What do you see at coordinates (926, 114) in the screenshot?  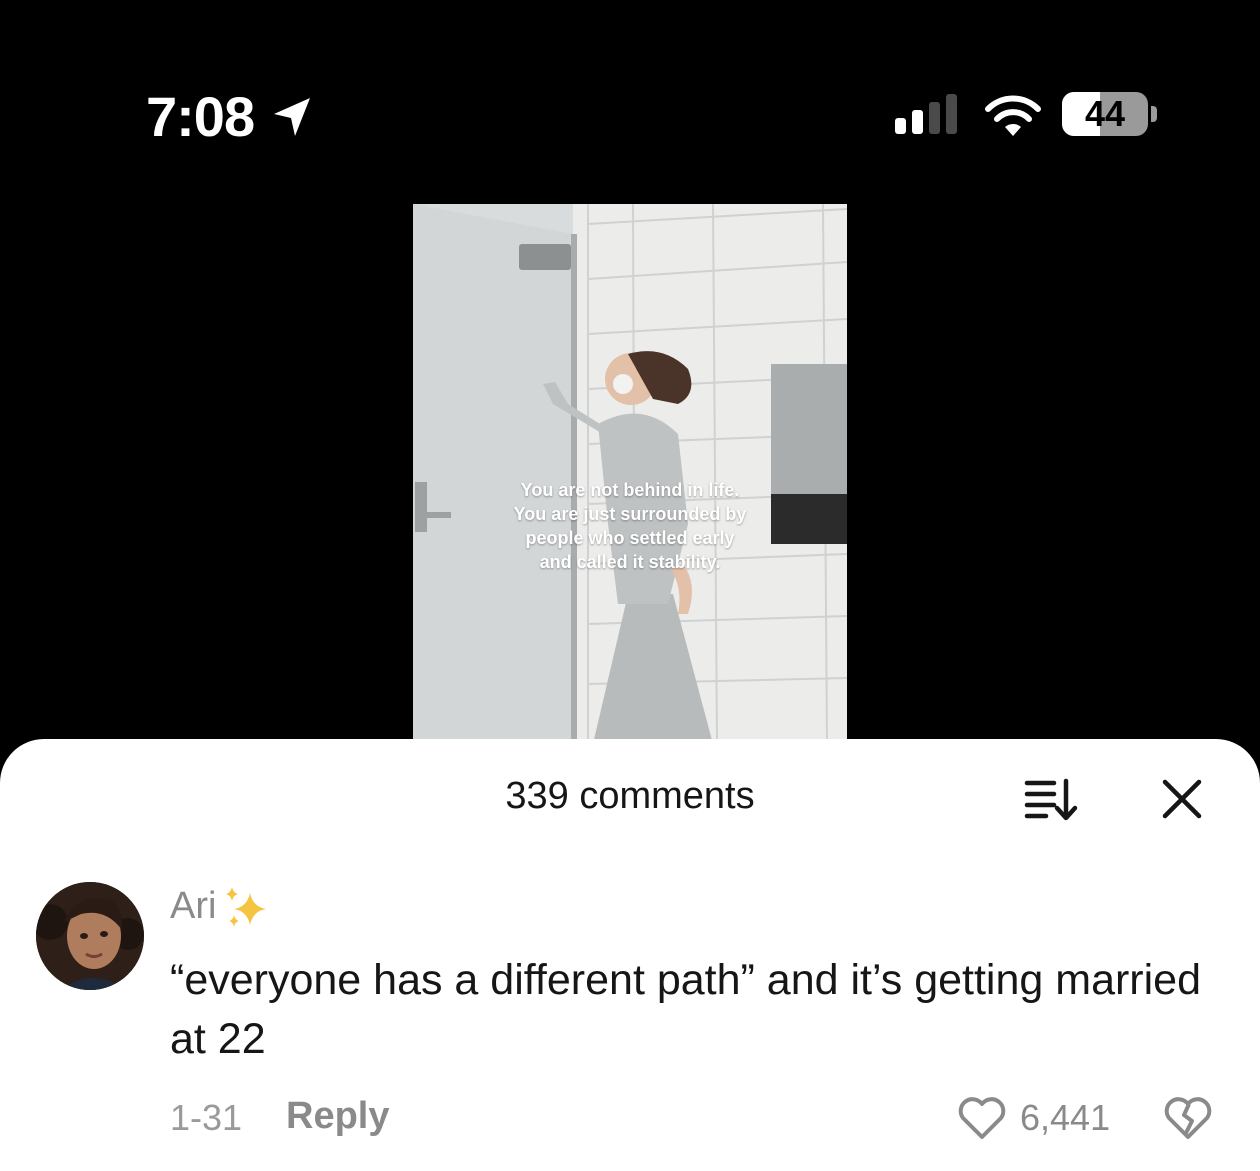 I see `cellular-signal-icon` at bounding box center [926, 114].